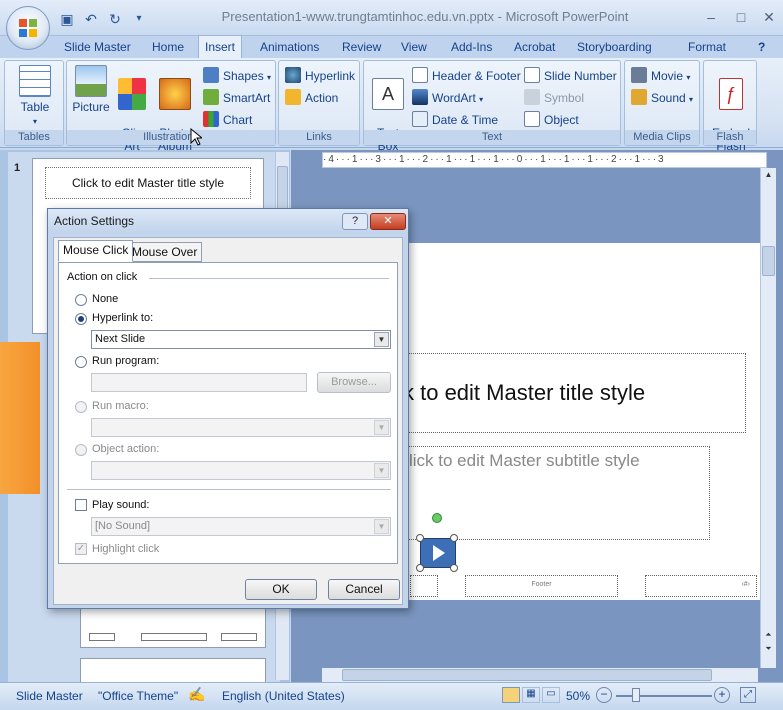 Image resolution: width=783 pixels, height=710 pixels. What do you see at coordinates (355, 221) in the screenshot?
I see `dialog-help-button: ?` at bounding box center [355, 221].